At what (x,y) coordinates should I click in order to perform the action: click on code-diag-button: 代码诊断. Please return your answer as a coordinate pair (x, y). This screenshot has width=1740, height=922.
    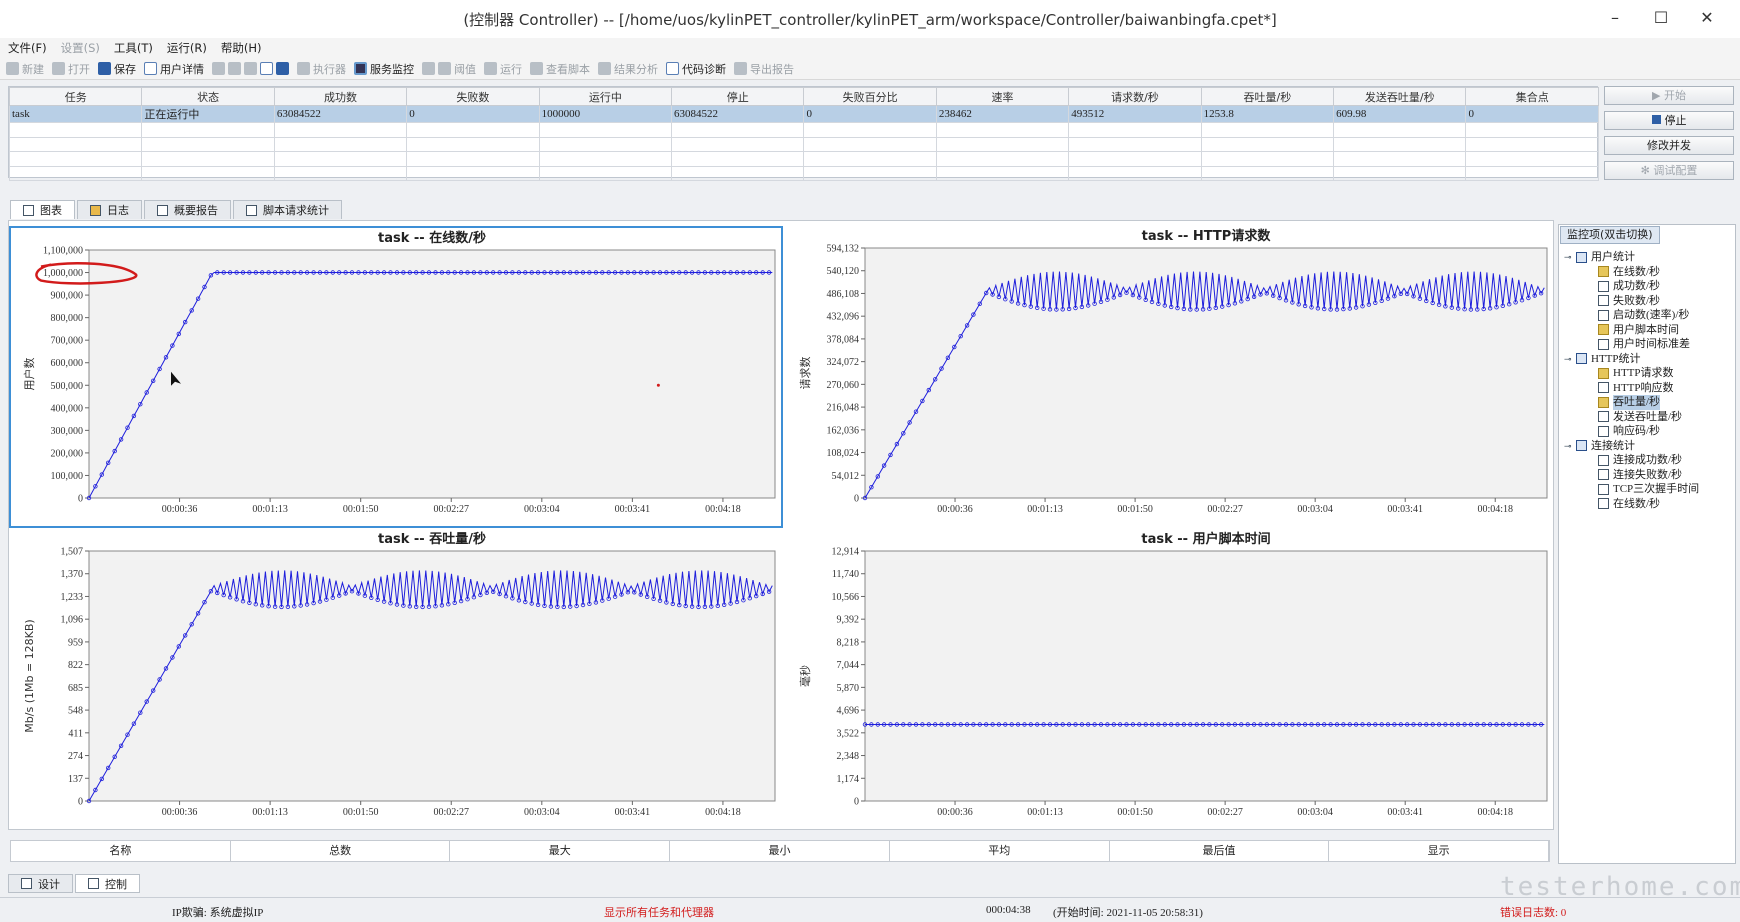
    Looking at the image, I should click on (696, 69).